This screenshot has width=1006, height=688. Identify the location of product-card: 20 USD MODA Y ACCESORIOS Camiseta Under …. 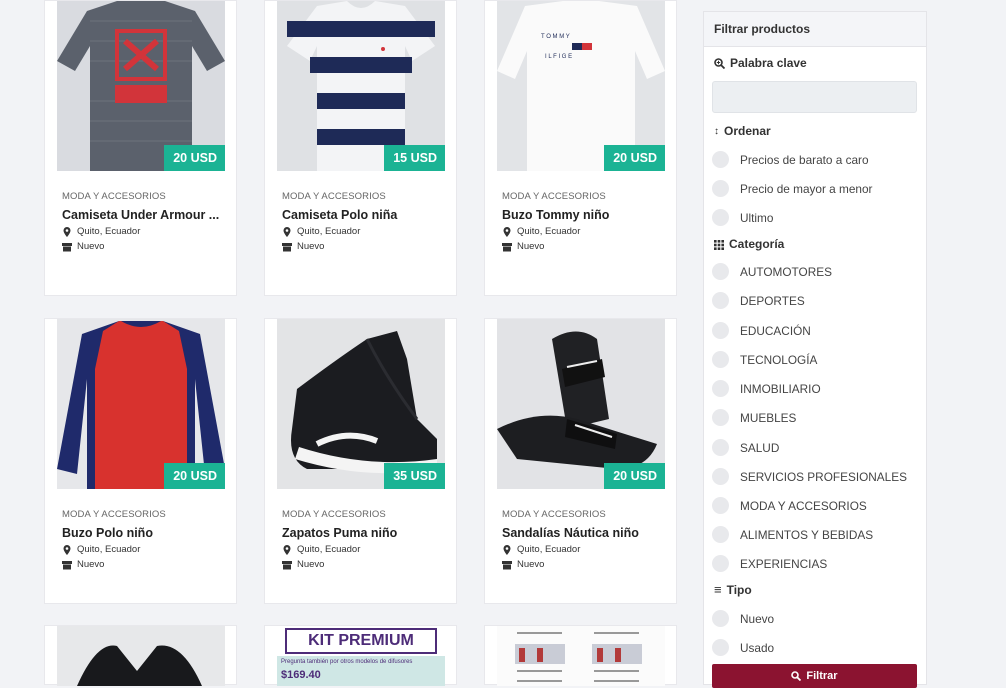
(140, 148).